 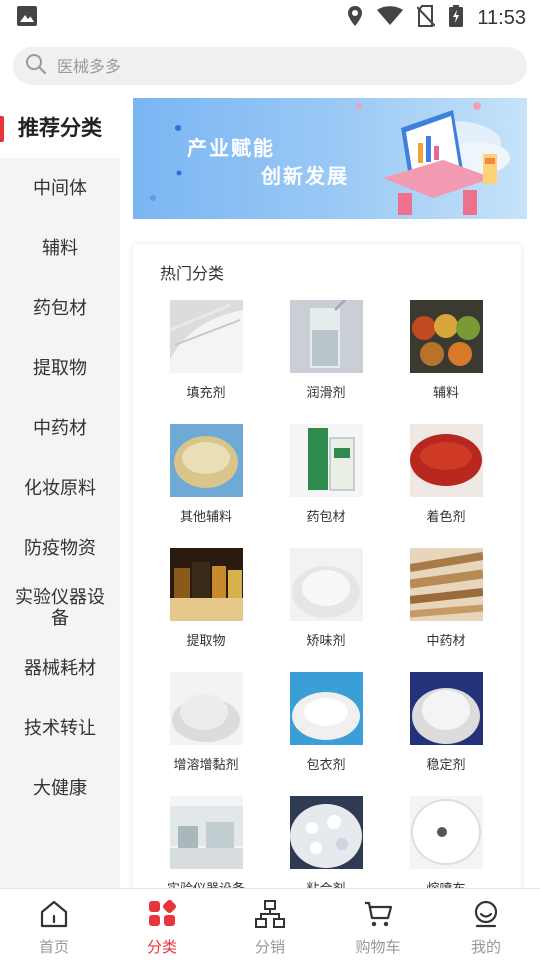 What do you see at coordinates (326, 460) in the screenshot?
I see `packaging-image` at bounding box center [326, 460].